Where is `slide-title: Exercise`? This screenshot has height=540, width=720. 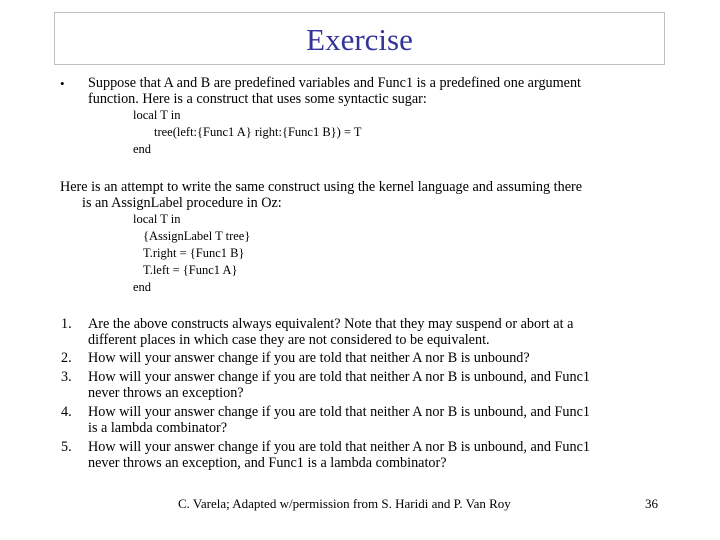 slide-title: Exercise is located at coordinates (359, 39).